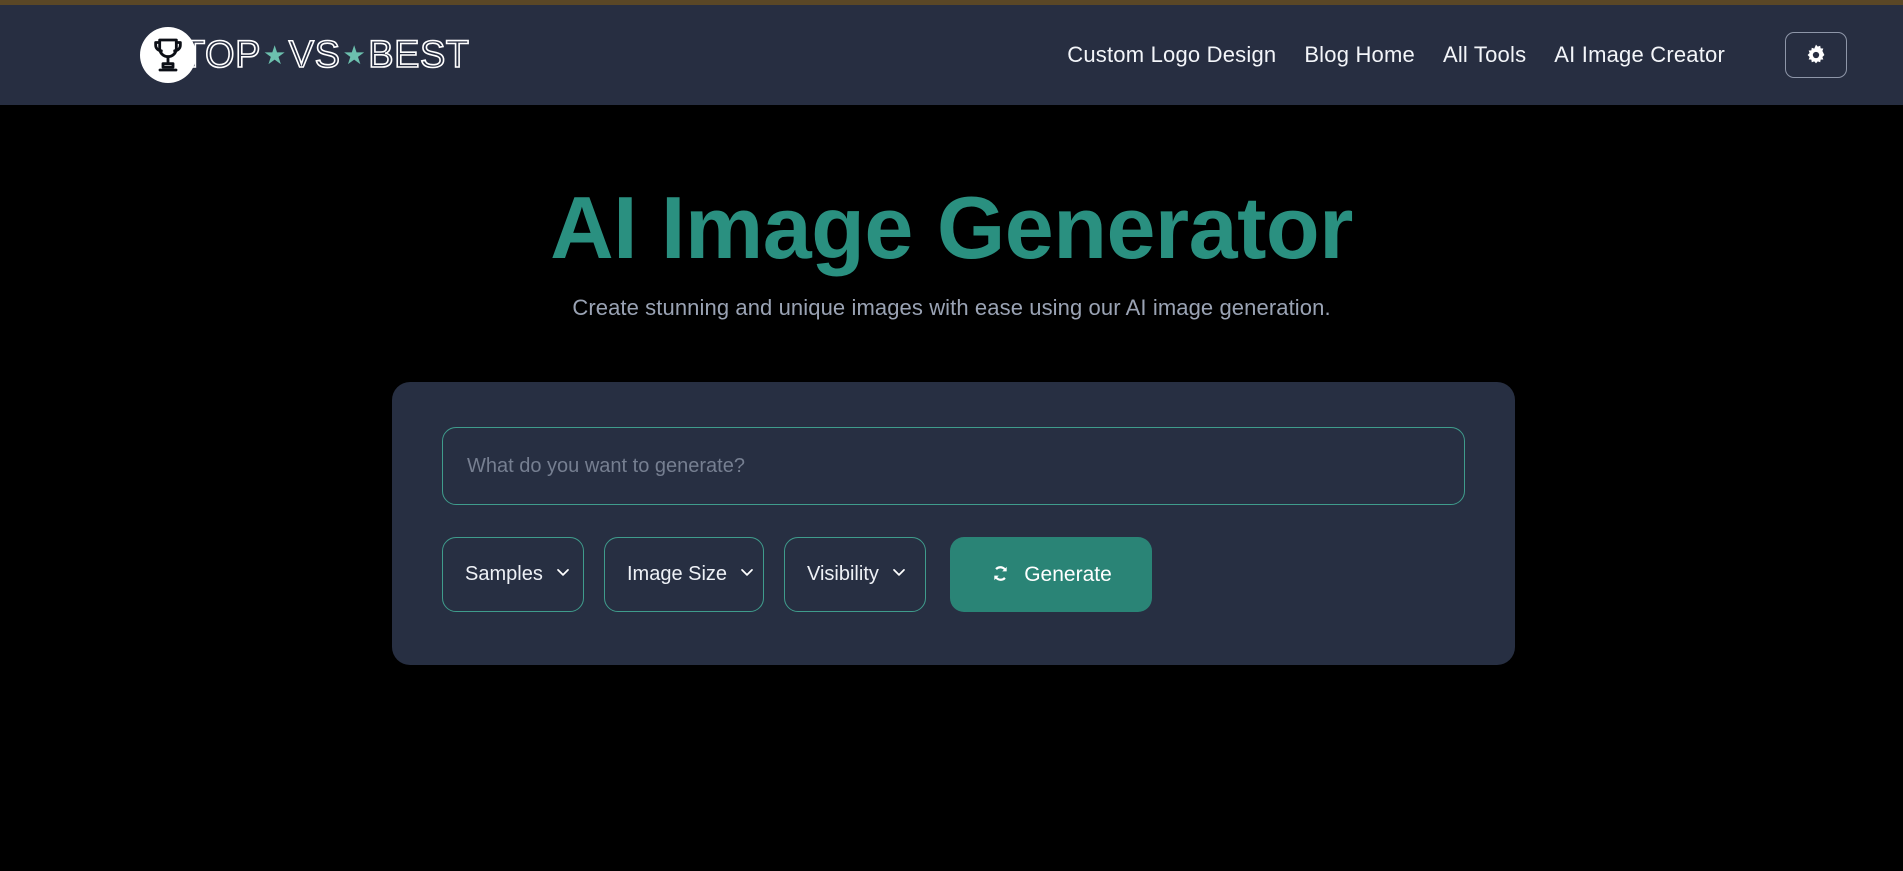  I want to click on samples-select: Samples, so click(513, 574).